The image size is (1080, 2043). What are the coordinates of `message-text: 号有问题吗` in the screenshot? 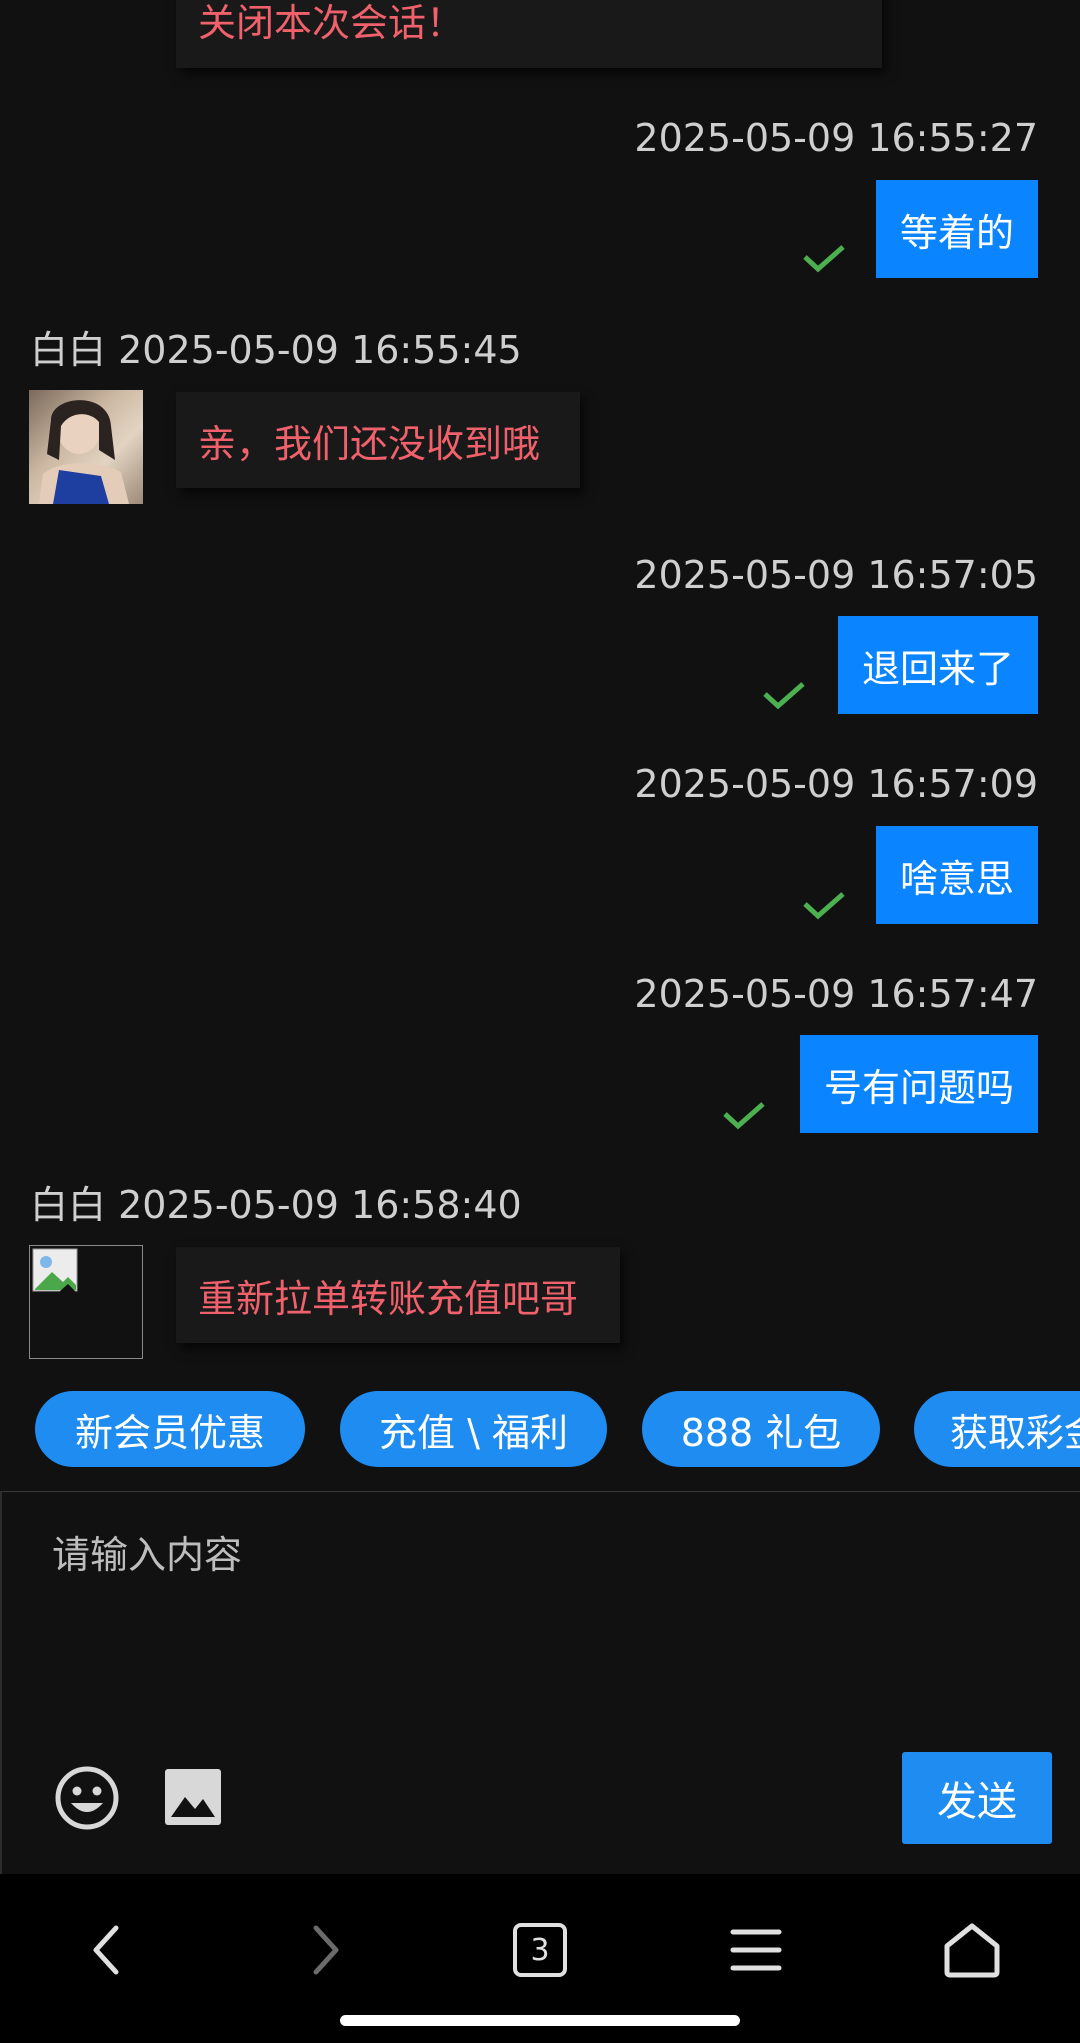 It's located at (918, 1087).